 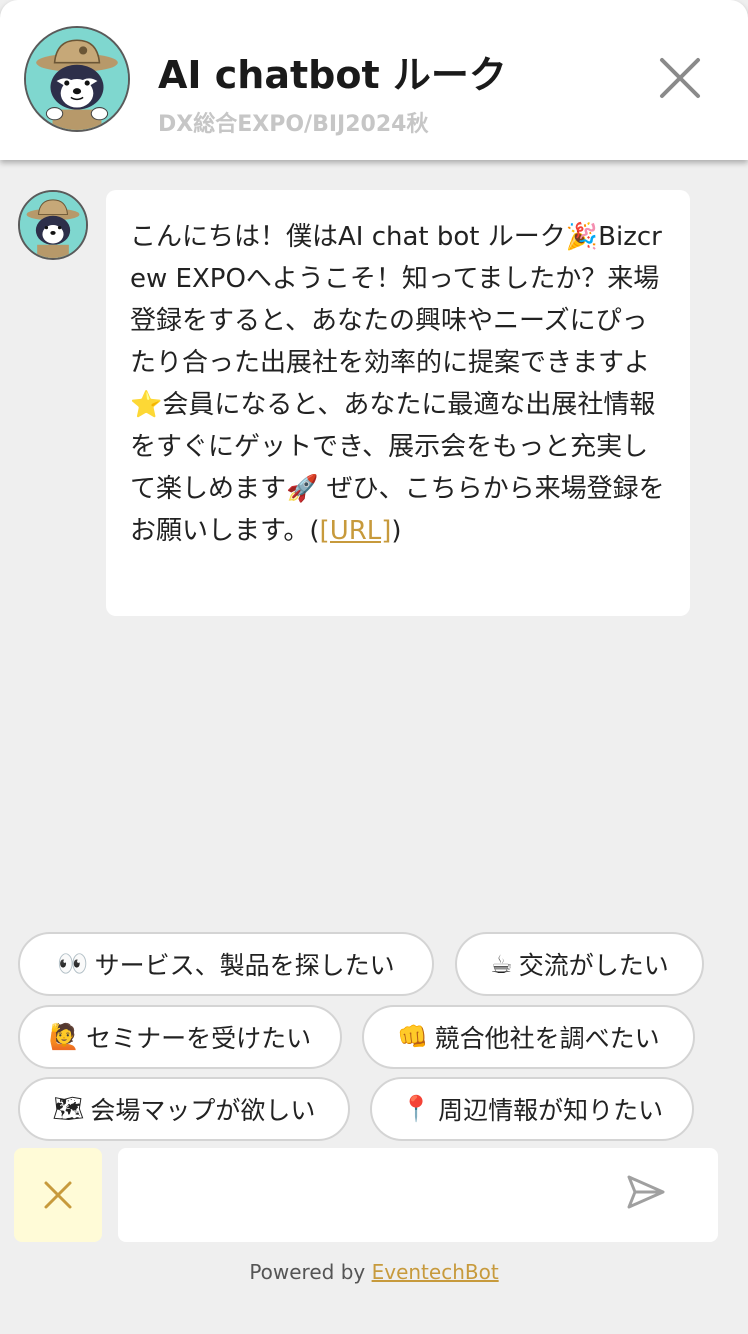 What do you see at coordinates (376, 1195) in the screenshot?
I see `message-input` at bounding box center [376, 1195].